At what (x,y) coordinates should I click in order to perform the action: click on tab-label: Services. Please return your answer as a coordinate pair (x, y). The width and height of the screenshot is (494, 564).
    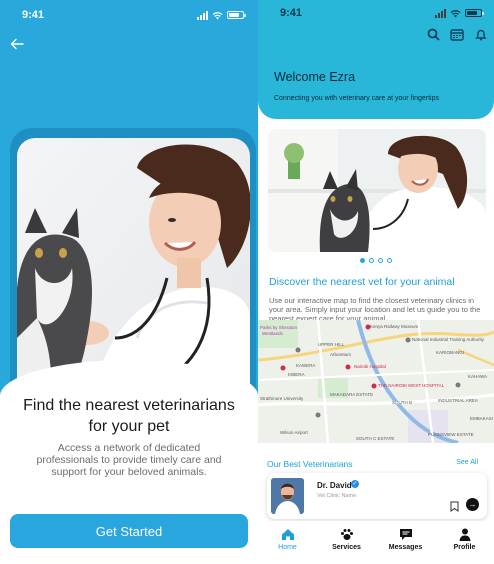
    Looking at the image, I should click on (346, 547).